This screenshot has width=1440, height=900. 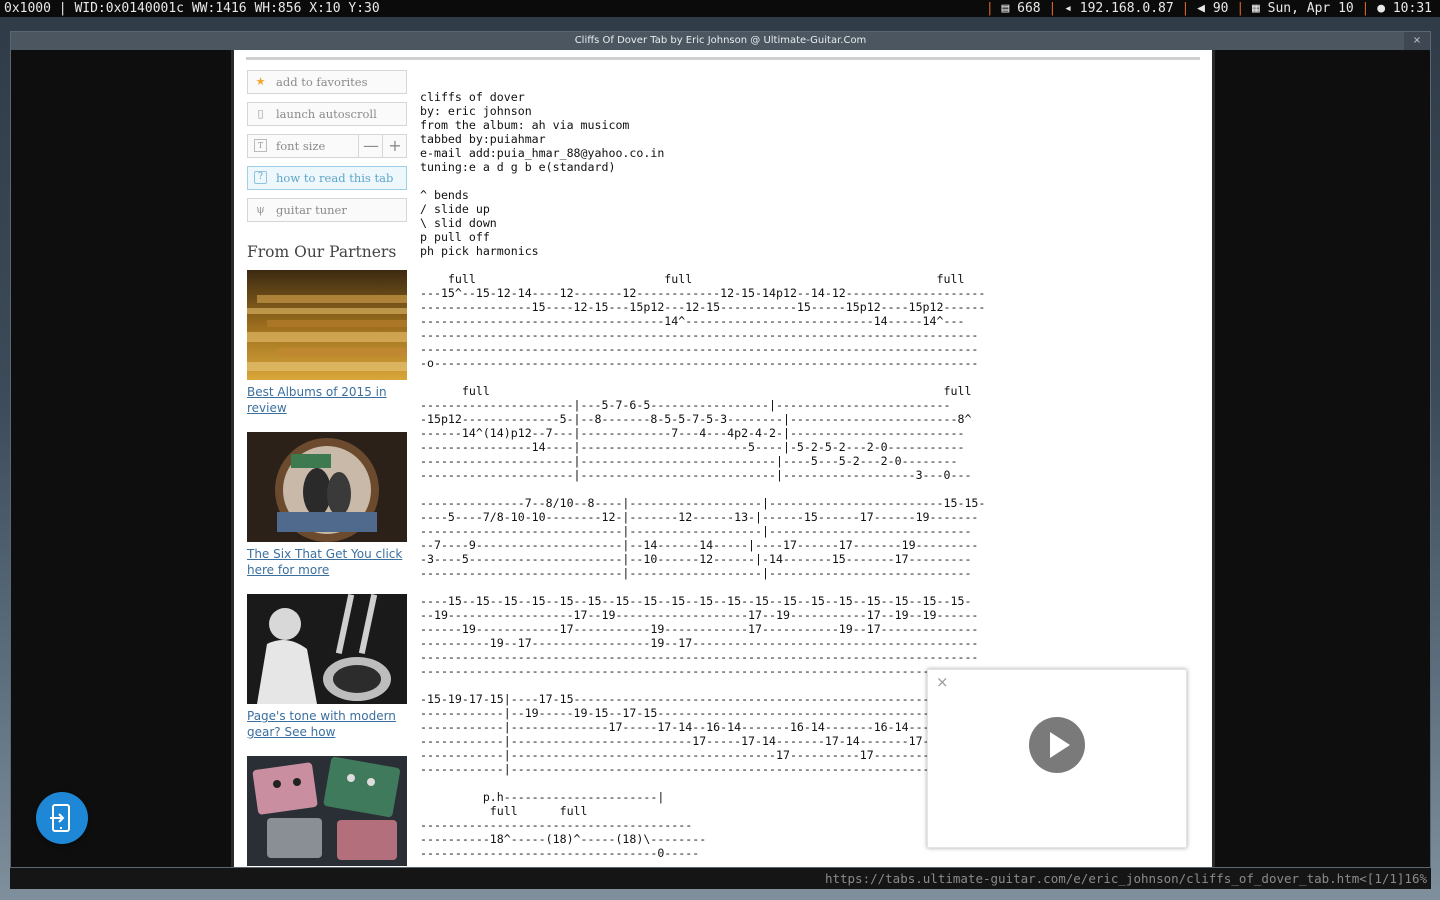 I want to click on scroll-icon: ▯, so click(x=260, y=113).